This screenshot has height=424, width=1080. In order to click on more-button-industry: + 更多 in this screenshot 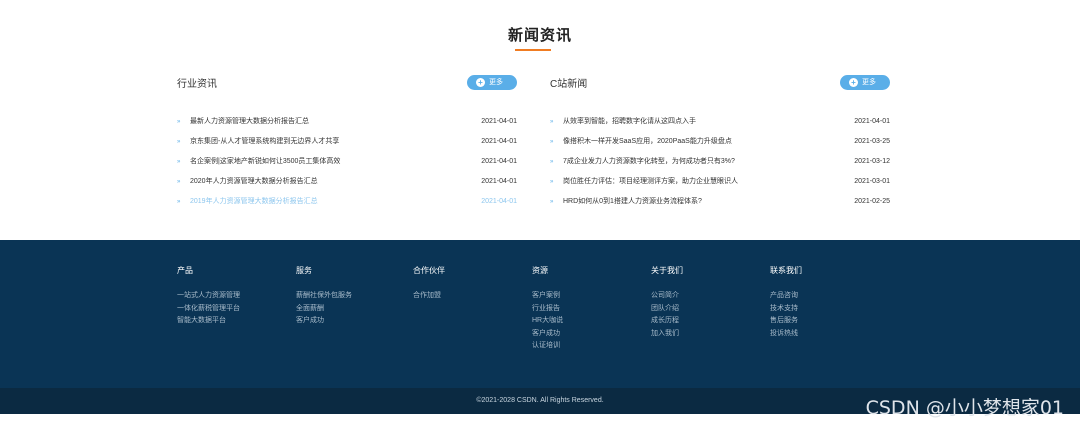, I will do `click(492, 82)`.